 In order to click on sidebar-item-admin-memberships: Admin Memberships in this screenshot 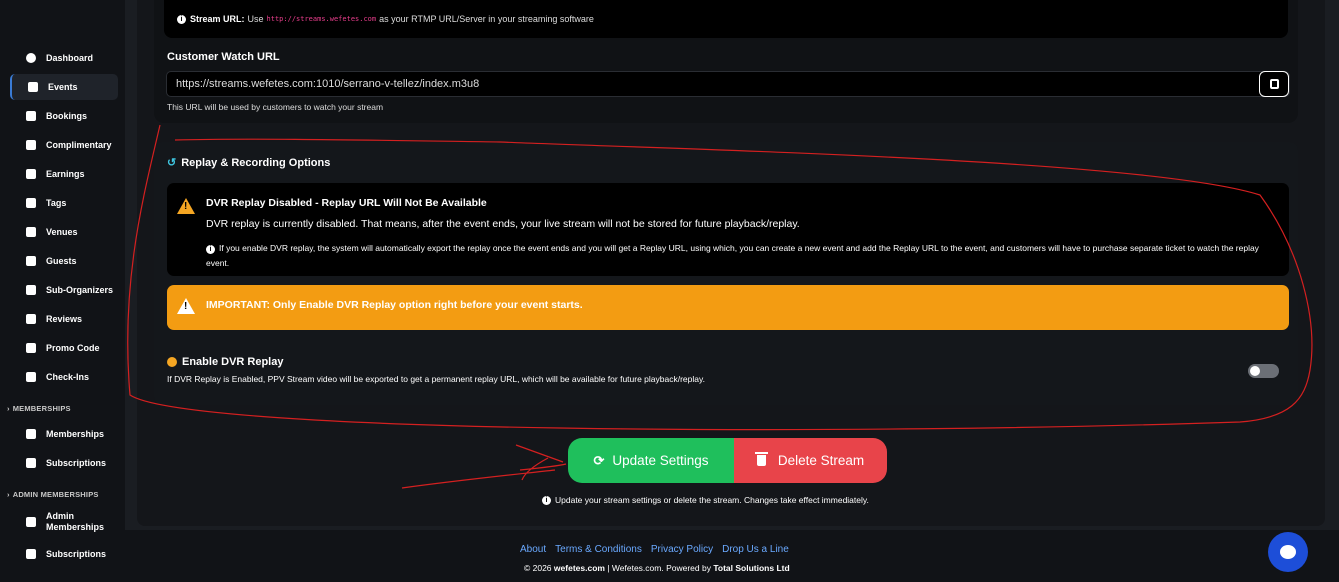, I will do `click(62, 522)`.